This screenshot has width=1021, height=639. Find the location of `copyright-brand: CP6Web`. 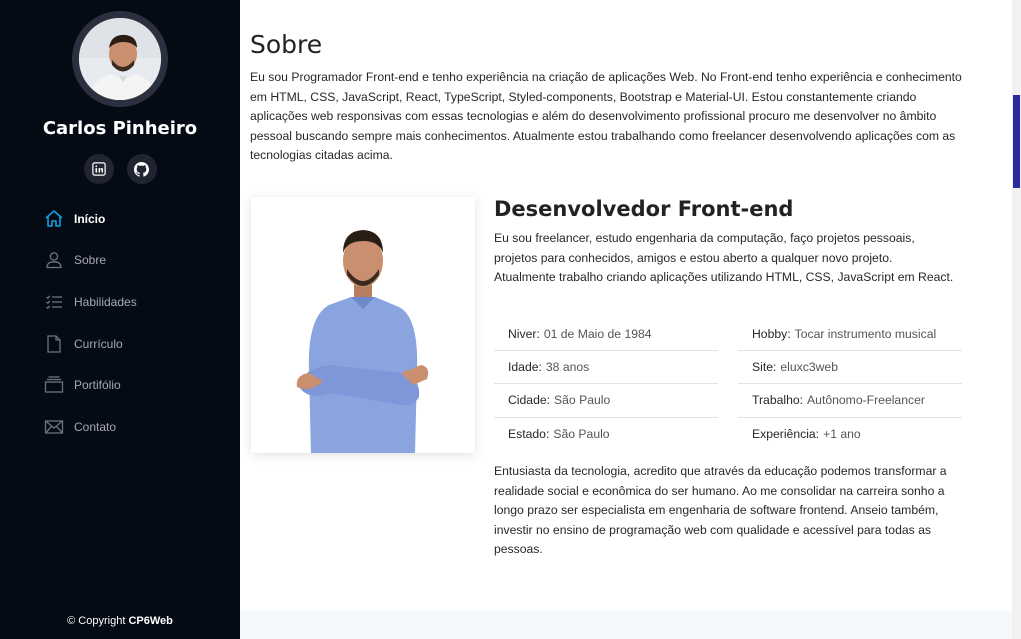

copyright-brand: CP6Web is located at coordinates (150, 621).